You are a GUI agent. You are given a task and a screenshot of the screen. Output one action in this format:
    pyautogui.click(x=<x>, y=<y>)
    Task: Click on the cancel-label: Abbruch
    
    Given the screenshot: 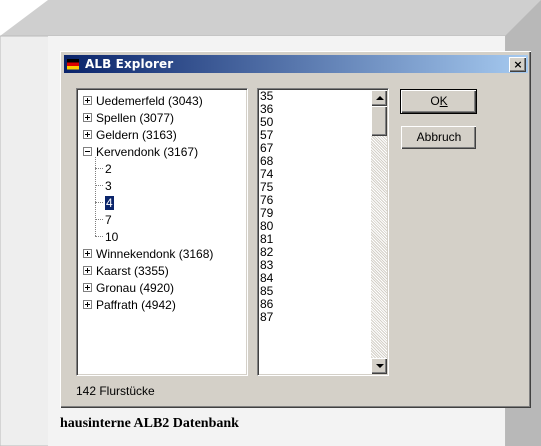 What is the action you would take?
    pyautogui.click(x=439, y=137)
    